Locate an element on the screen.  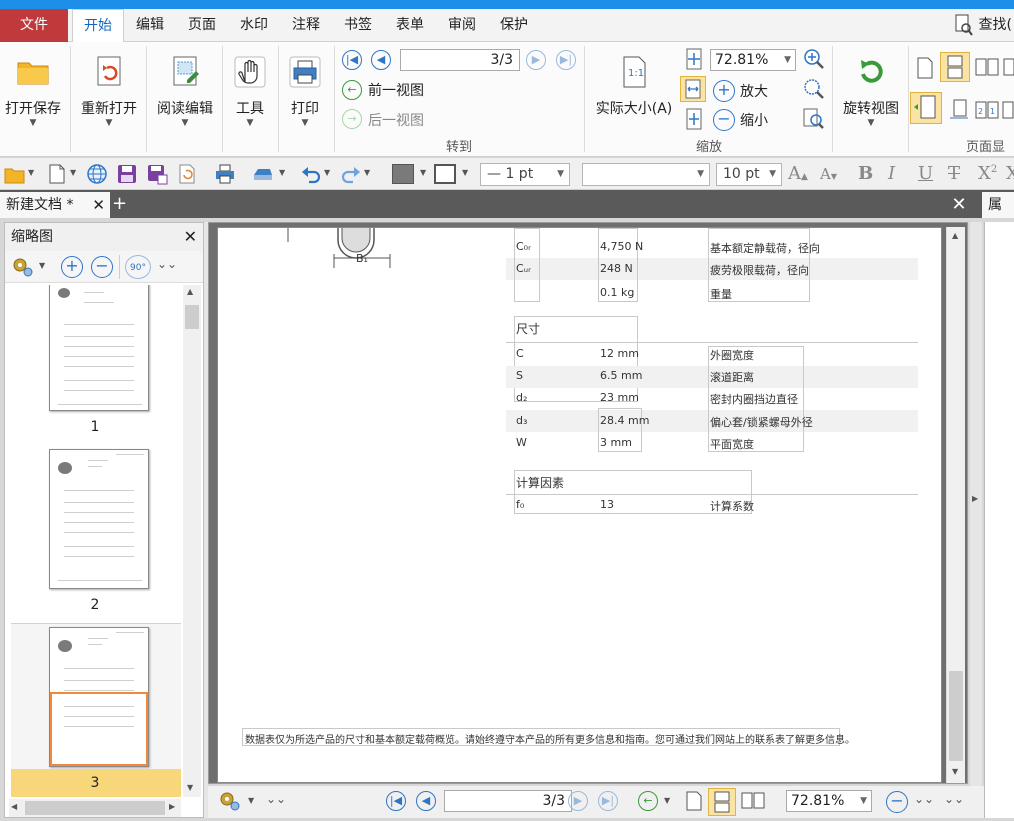
collapse-arrow-icon: ▶ is located at coordinates (975, 498).